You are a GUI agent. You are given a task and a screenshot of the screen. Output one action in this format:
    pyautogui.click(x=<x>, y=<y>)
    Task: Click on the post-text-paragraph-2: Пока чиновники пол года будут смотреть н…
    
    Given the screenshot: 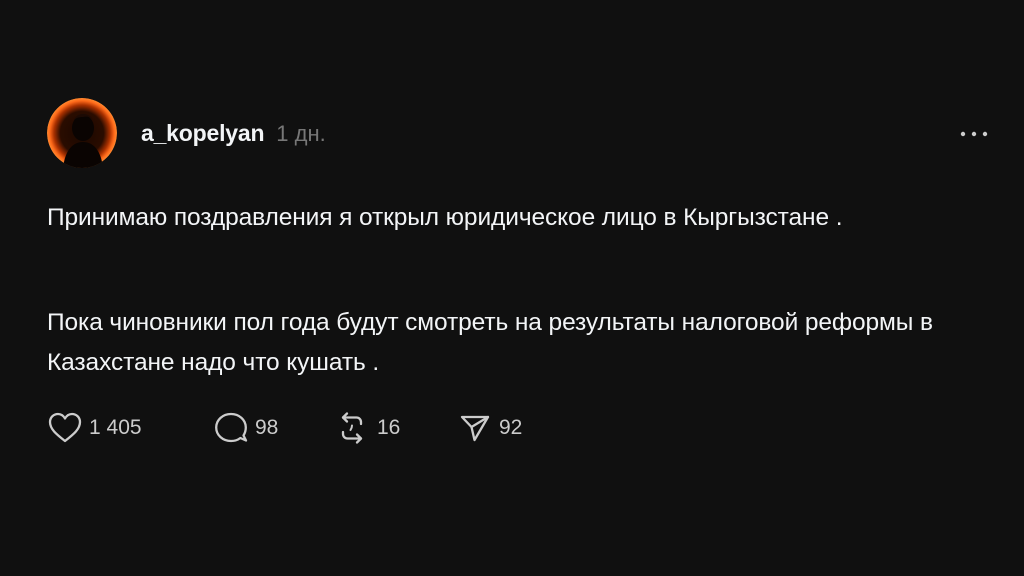 What is the action you would take?
    pyautogui.click(x=490, y=342)
    